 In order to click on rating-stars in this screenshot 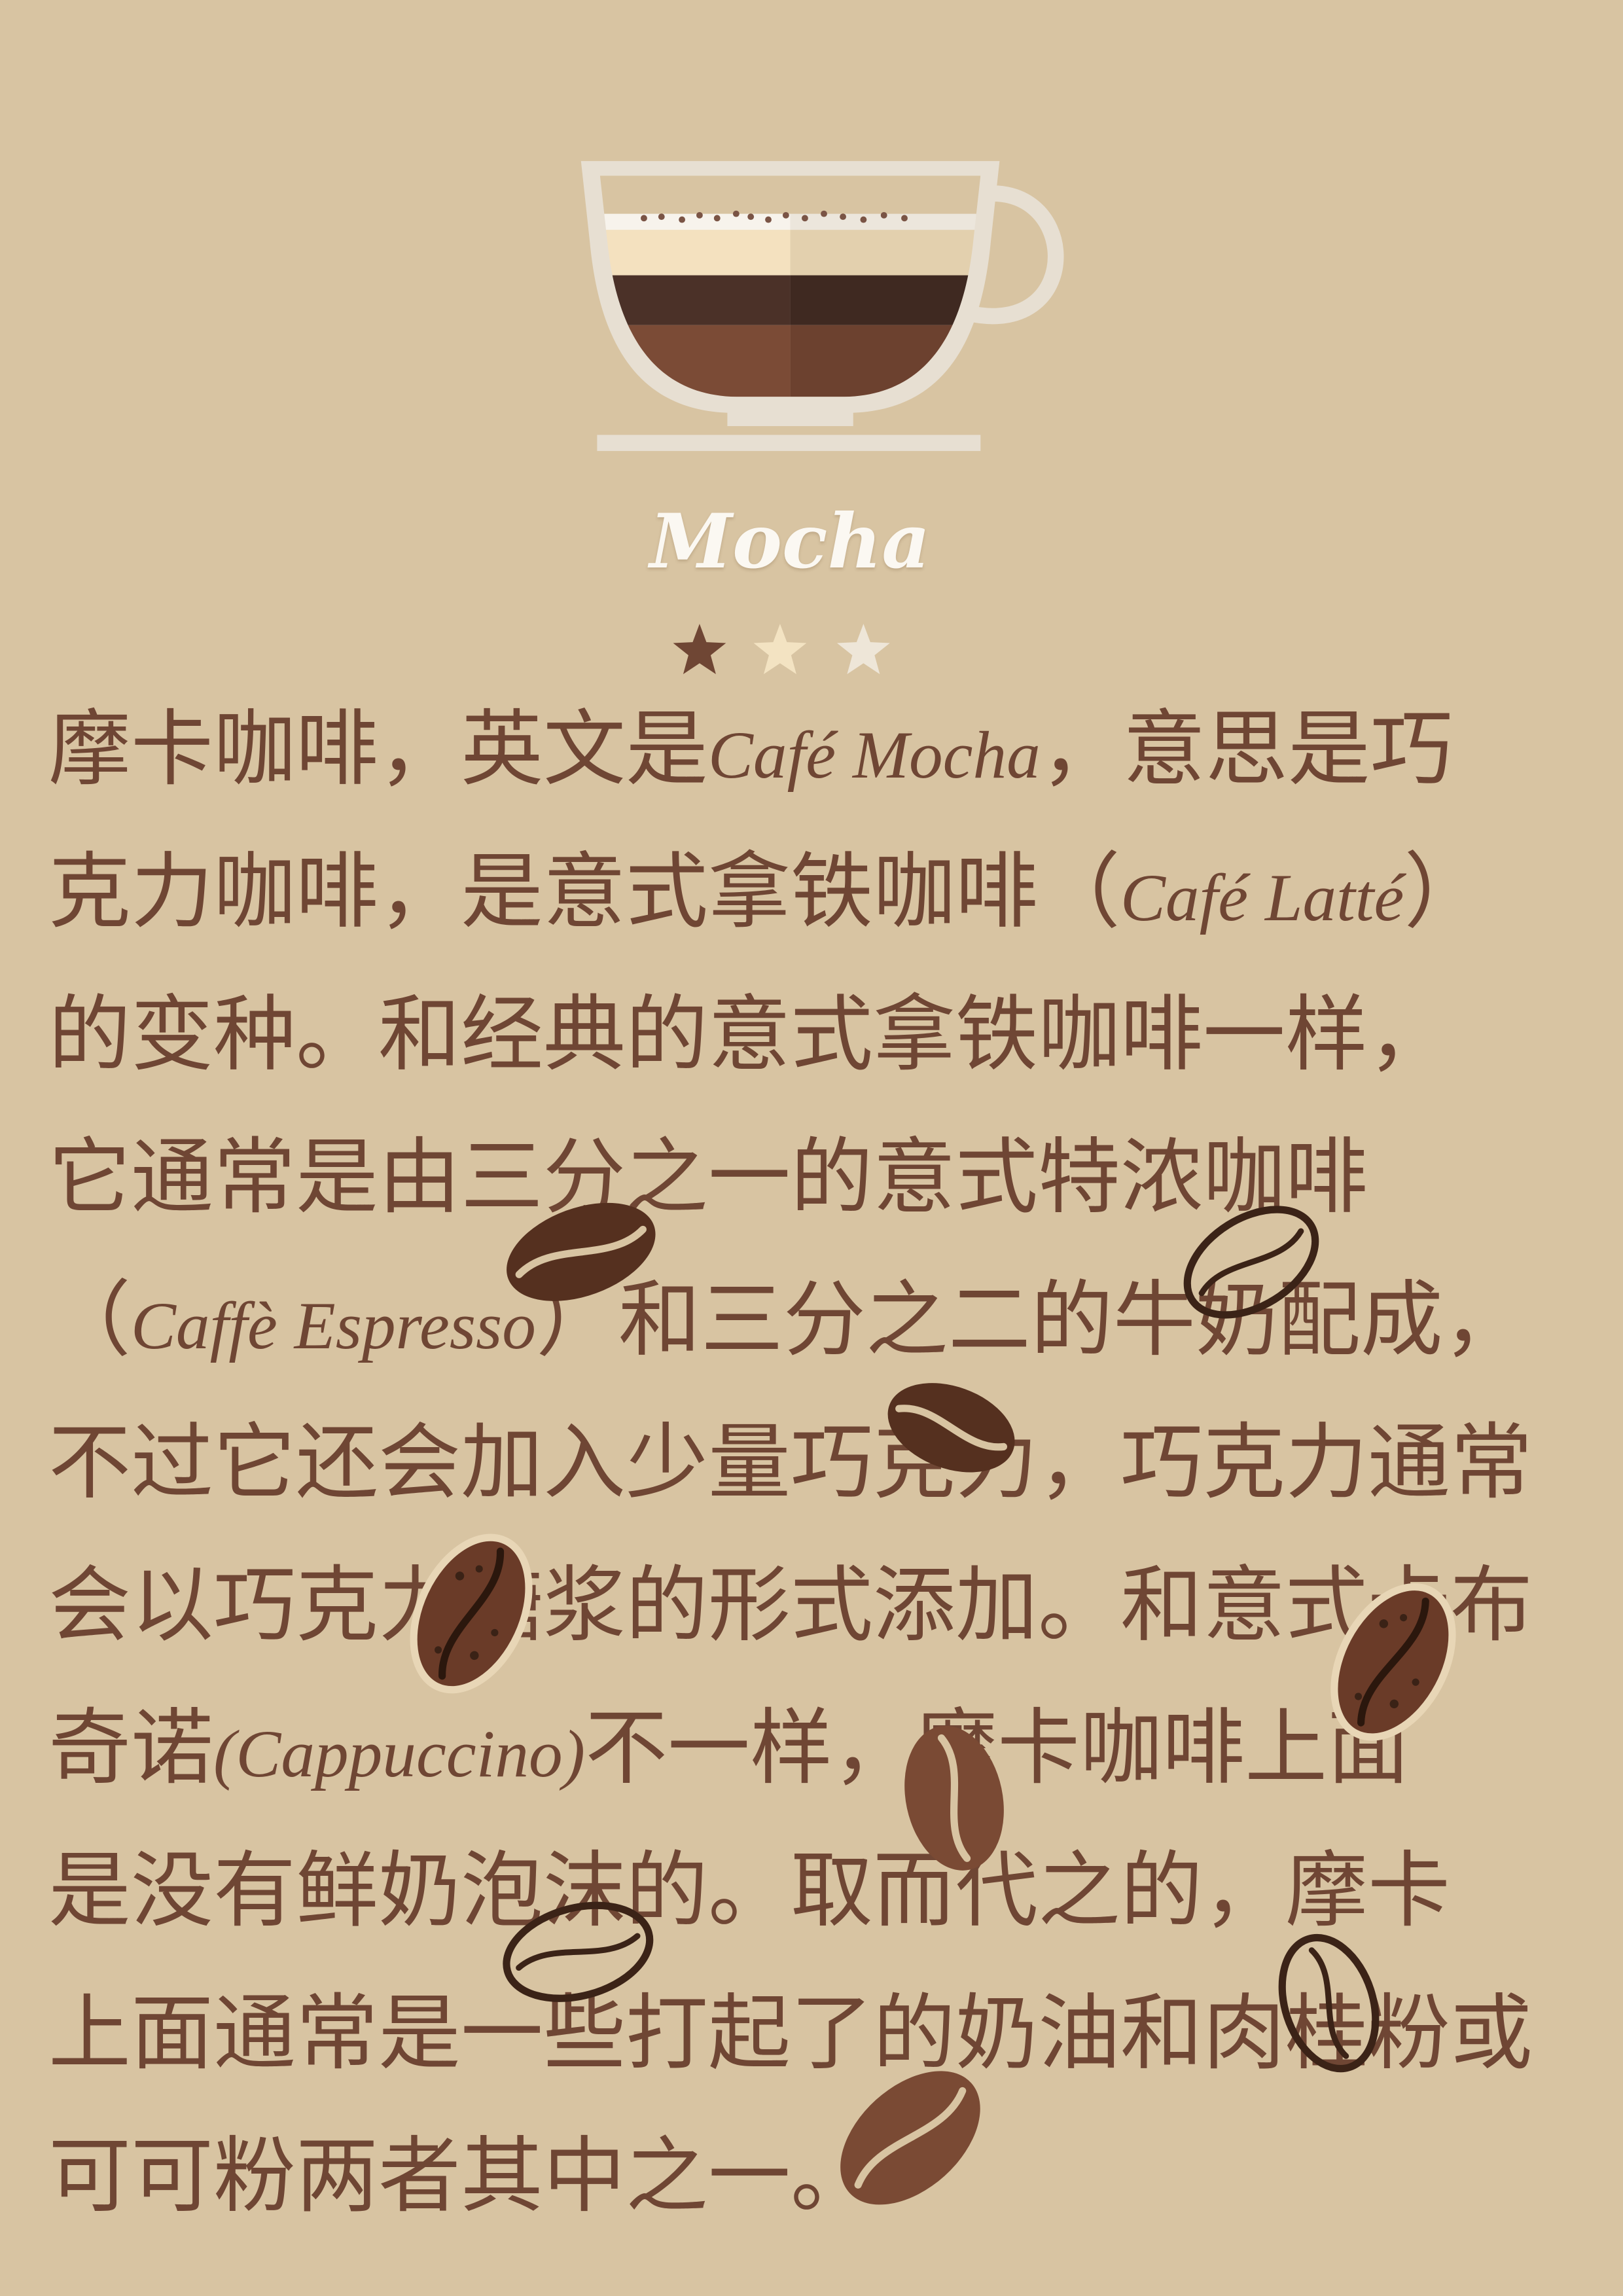, I will do `click(781, 649)`.